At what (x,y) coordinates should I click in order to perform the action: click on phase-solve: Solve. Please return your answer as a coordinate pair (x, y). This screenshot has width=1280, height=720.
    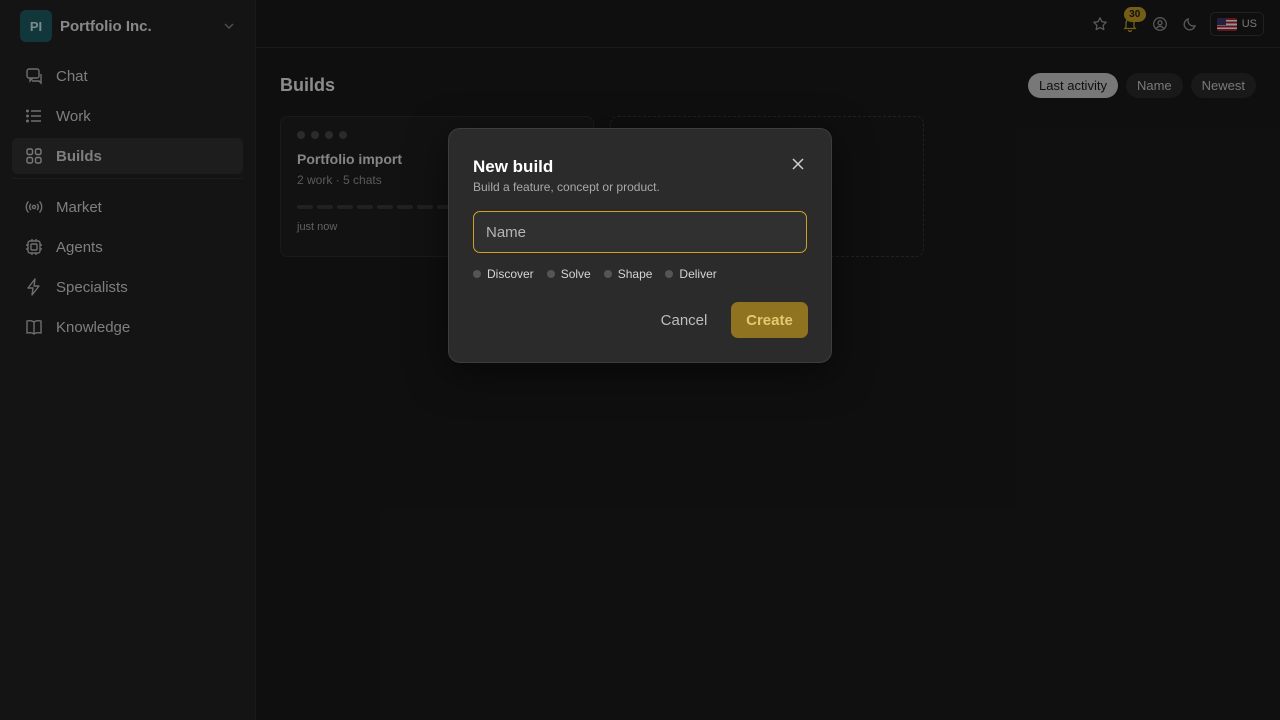
    Looking at the image, I should click on (568, 274).